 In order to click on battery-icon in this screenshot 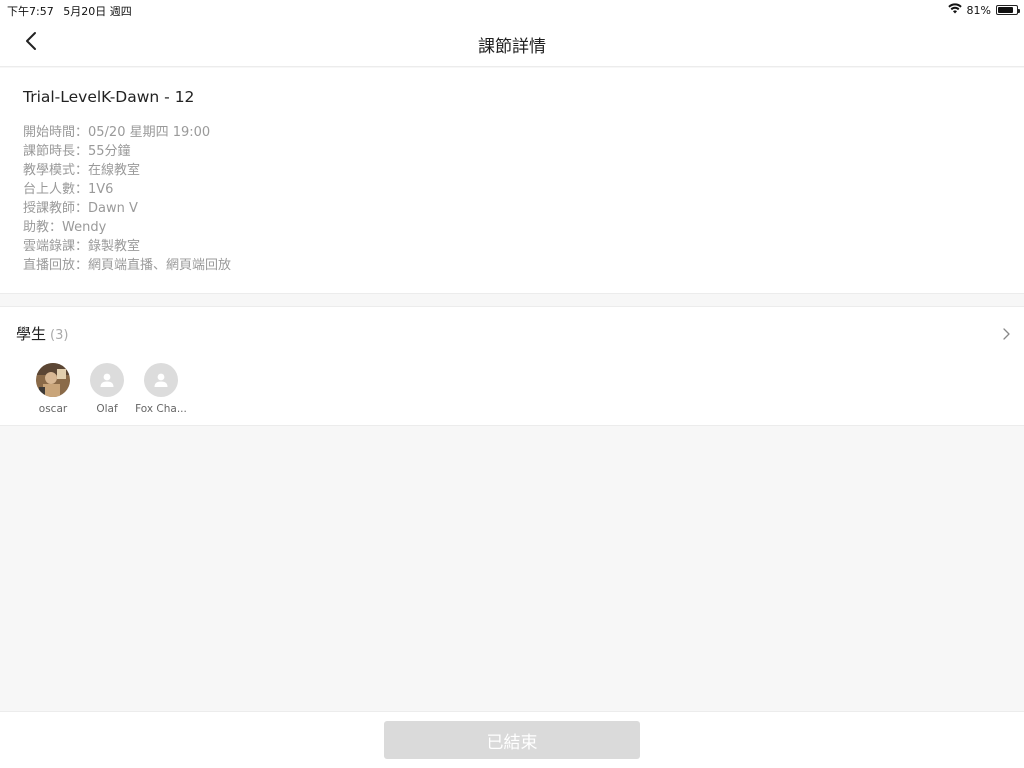, I will do `click(1008, 10)`.